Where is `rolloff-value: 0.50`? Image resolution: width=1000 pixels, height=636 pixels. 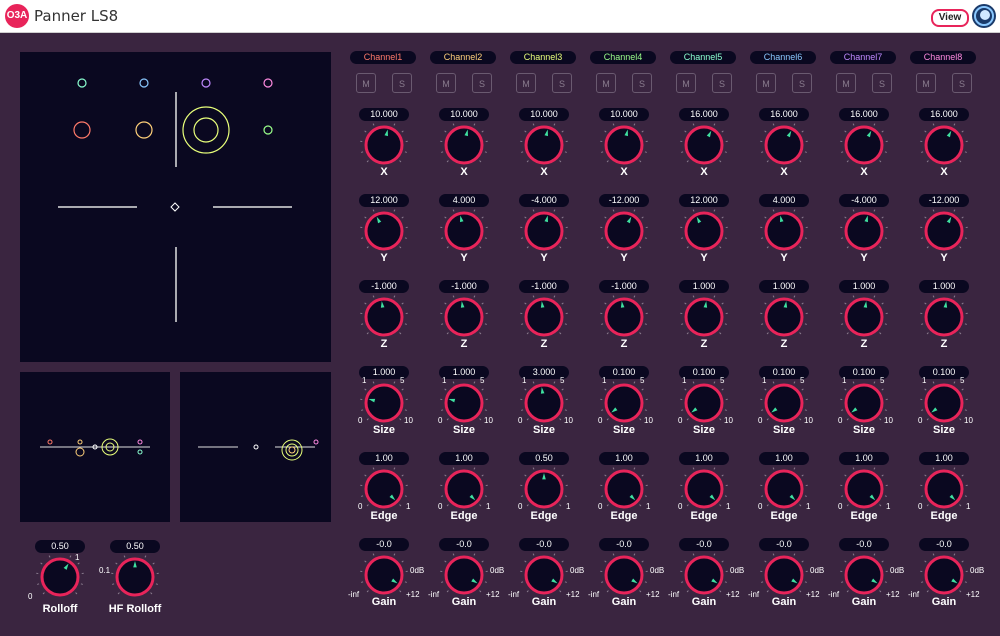
rolloff-value: 0.50 is located at coordinates (60, 546).